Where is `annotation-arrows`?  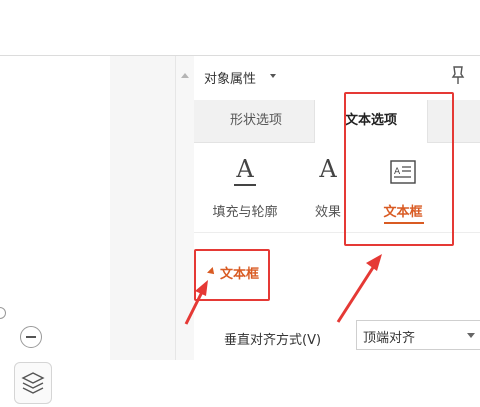
annotation-arrows is located at coordinates (283, 289).